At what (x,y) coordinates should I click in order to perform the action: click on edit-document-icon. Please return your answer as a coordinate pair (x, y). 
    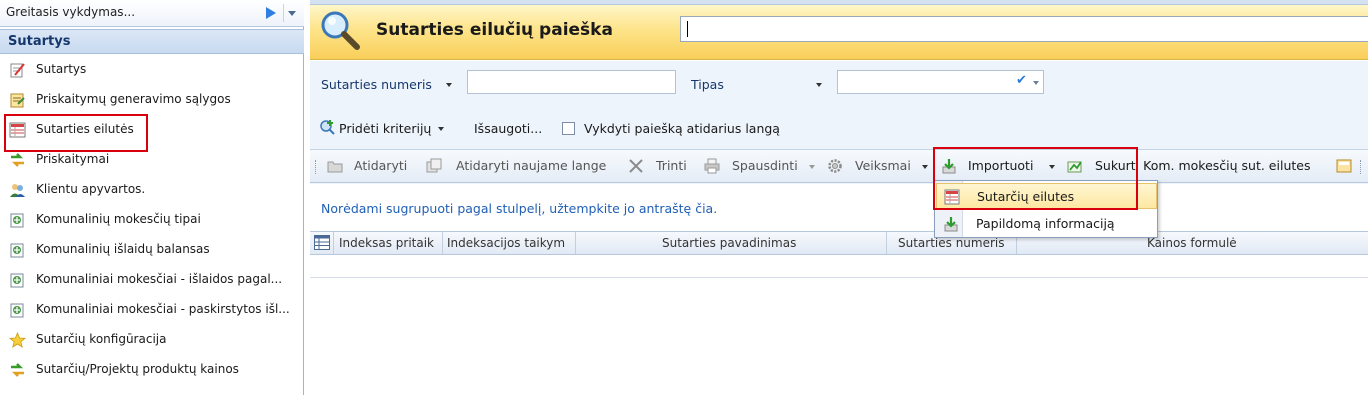
    Looking at the image, I should click on (17, 70).